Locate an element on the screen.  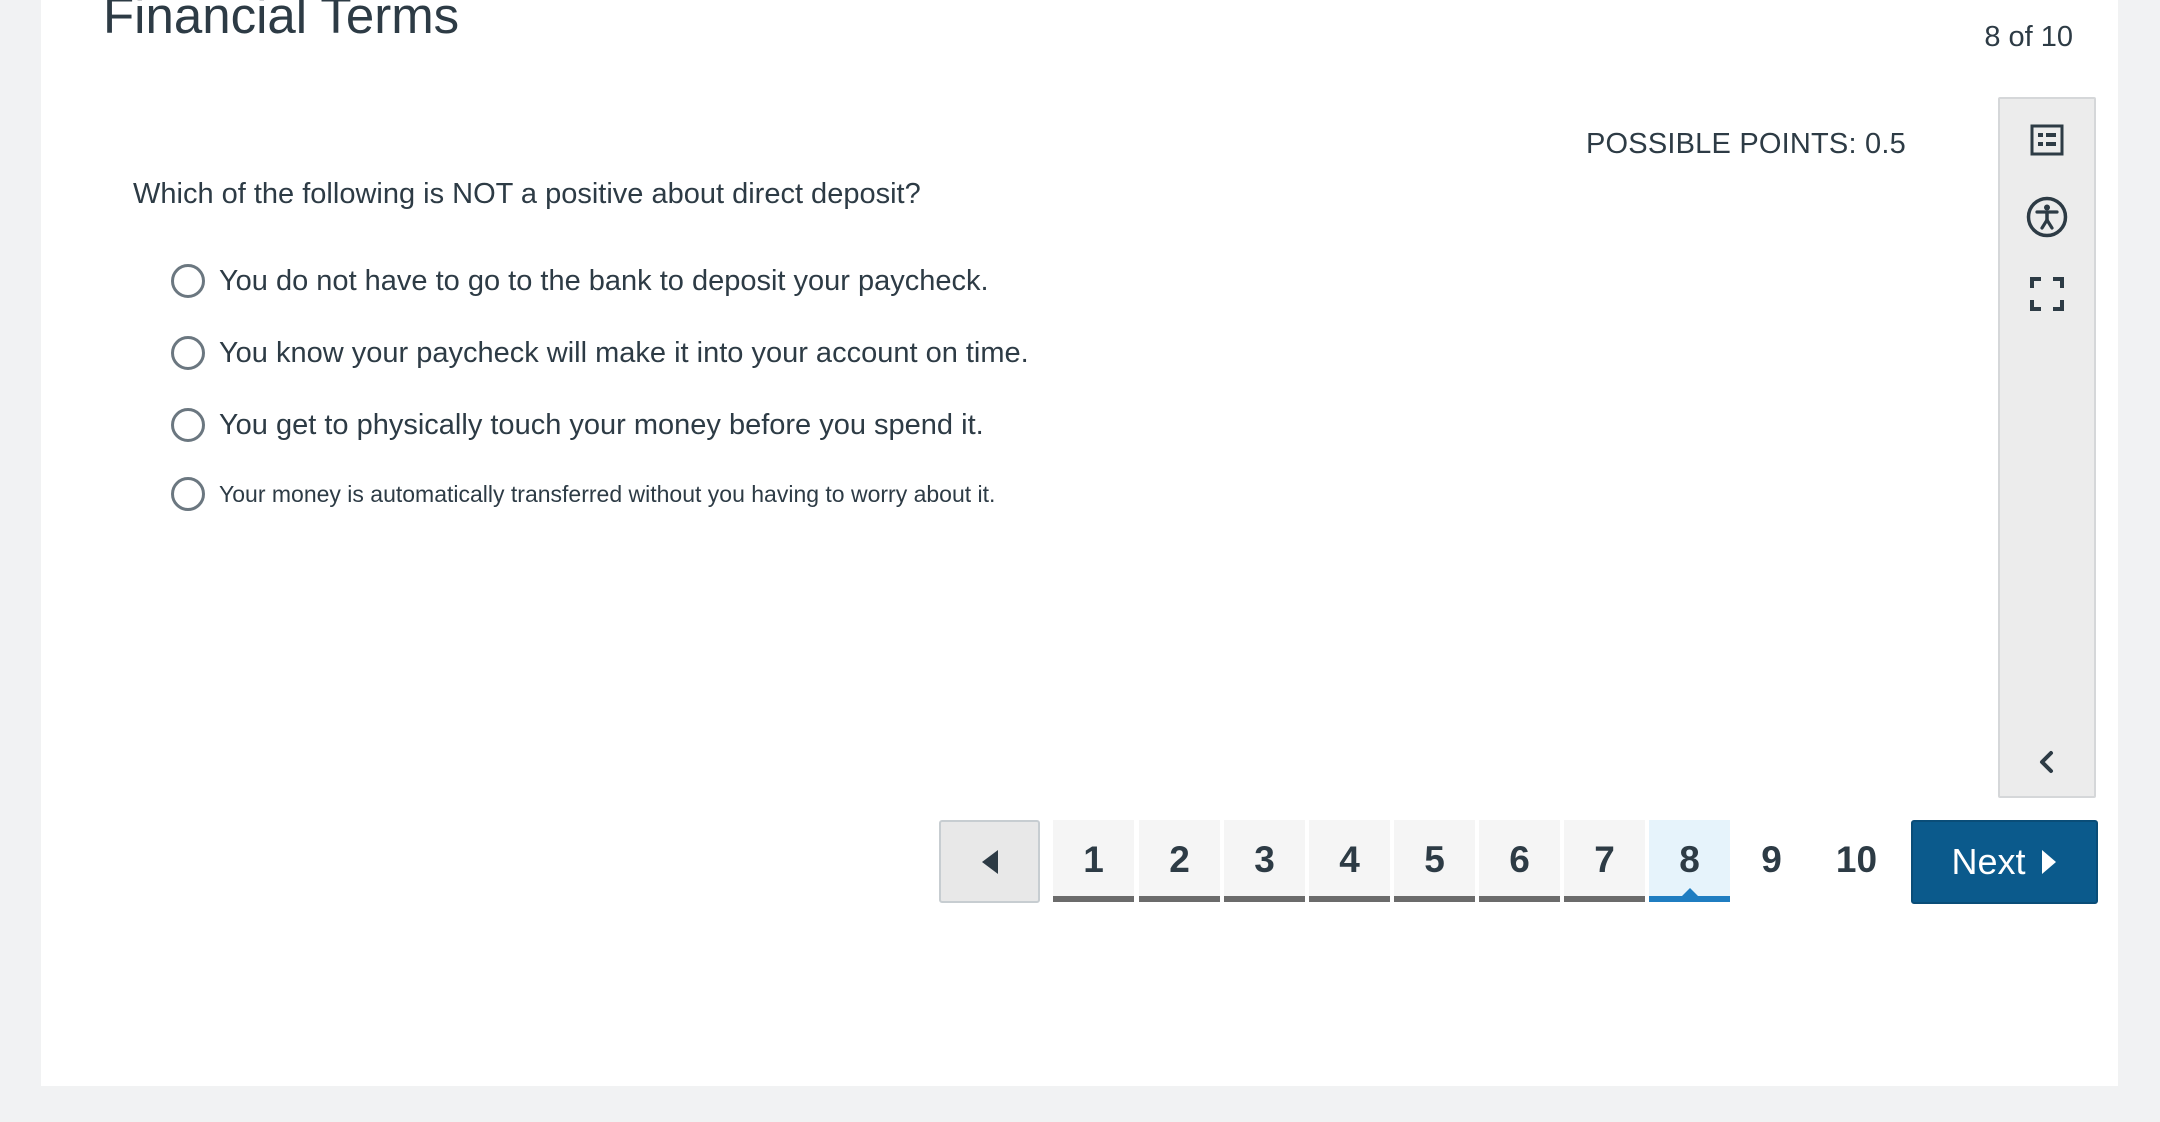
page-number: 10 is located at coordinates (1856, 859).